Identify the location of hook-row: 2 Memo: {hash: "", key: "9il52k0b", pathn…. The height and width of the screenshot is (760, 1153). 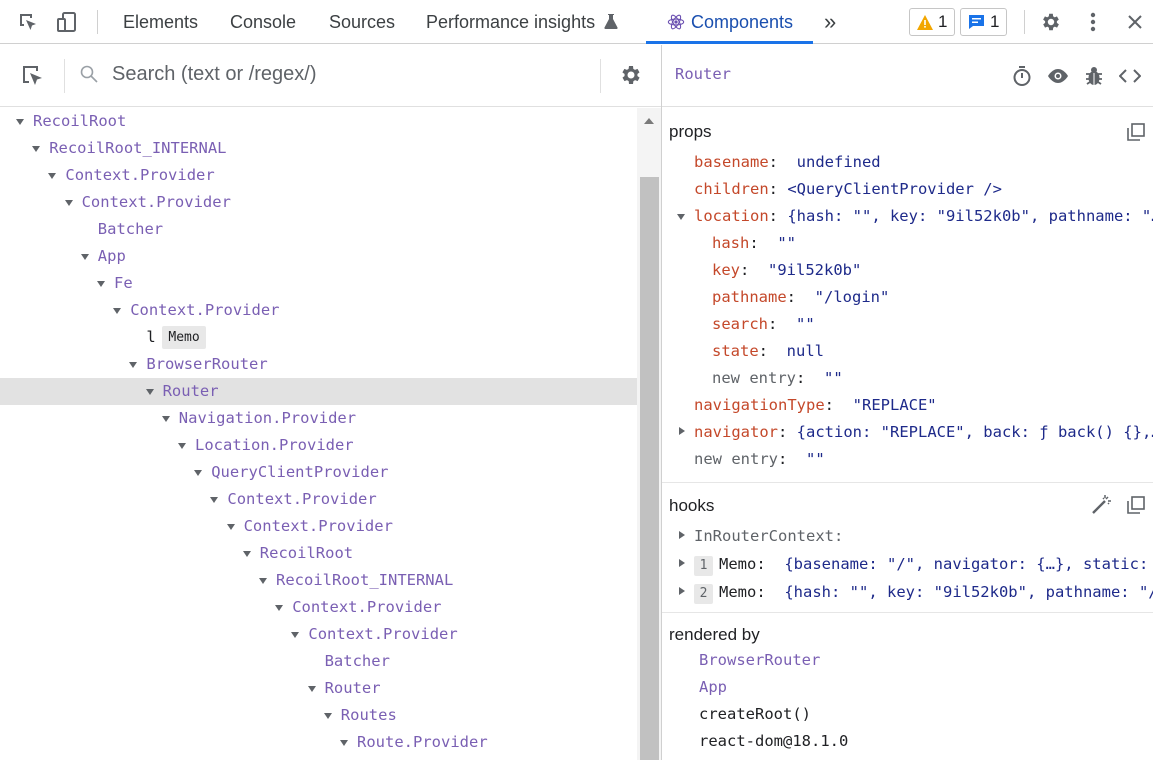
(907, 592).